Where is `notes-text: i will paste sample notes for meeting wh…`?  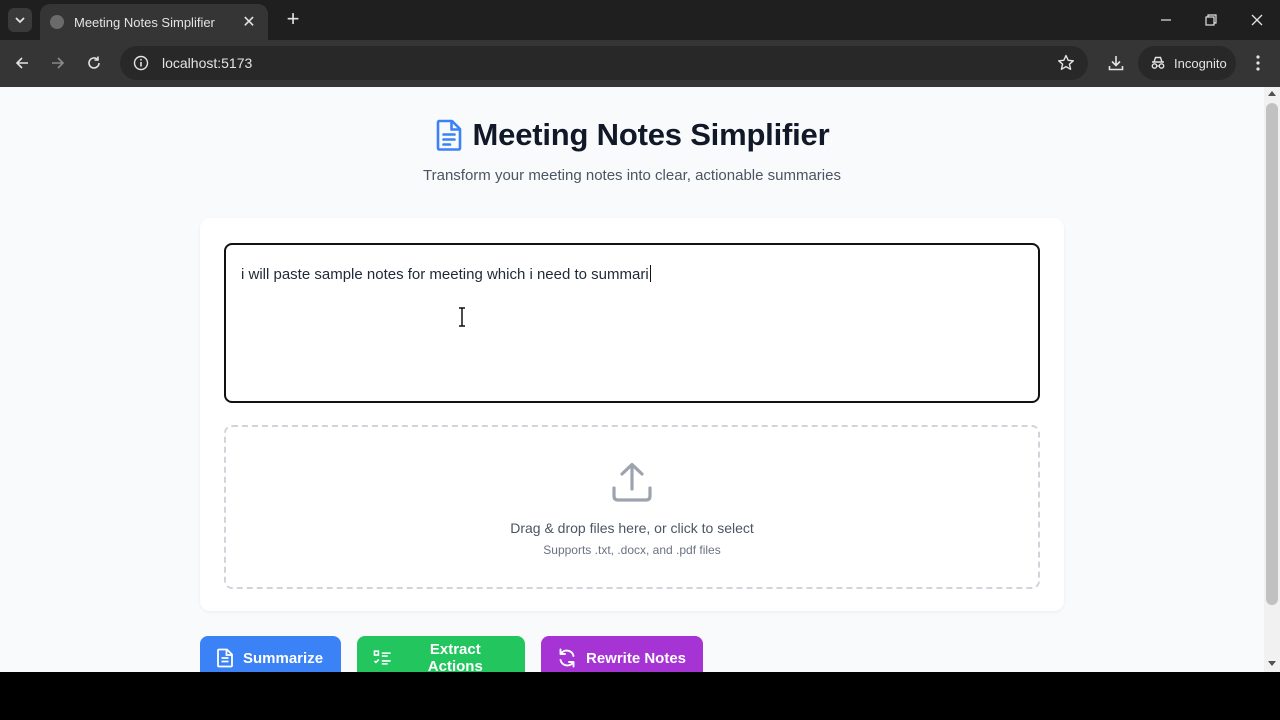
notes-text: i will paste sample notes for meeting wh… is located at coordinates (445, 274).